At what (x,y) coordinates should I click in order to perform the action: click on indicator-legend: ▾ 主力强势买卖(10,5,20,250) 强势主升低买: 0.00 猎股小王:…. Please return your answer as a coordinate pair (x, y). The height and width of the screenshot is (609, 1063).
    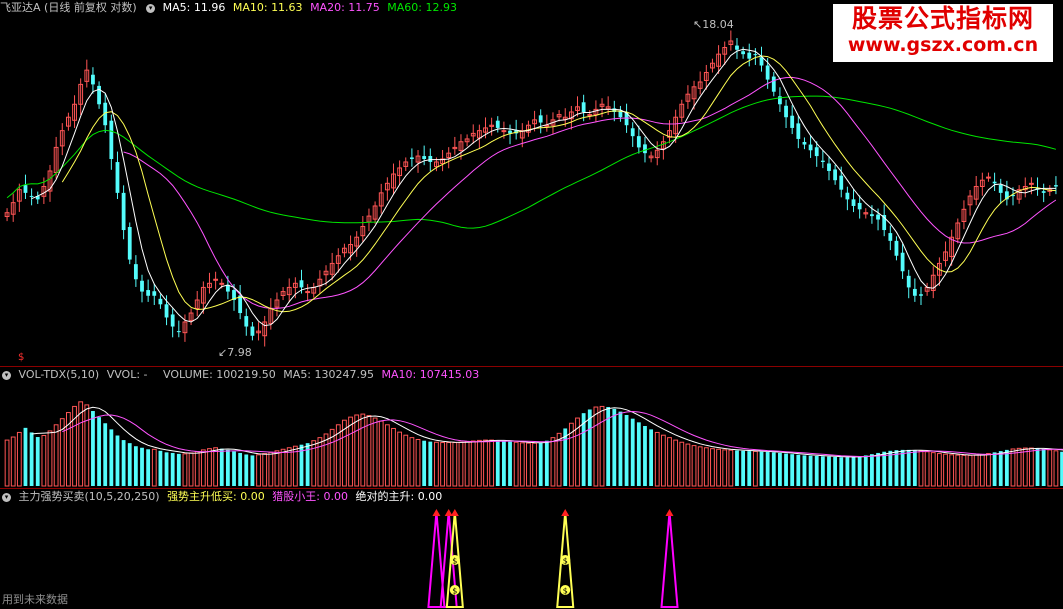
    Looking at the image, I should click on (223, 497).